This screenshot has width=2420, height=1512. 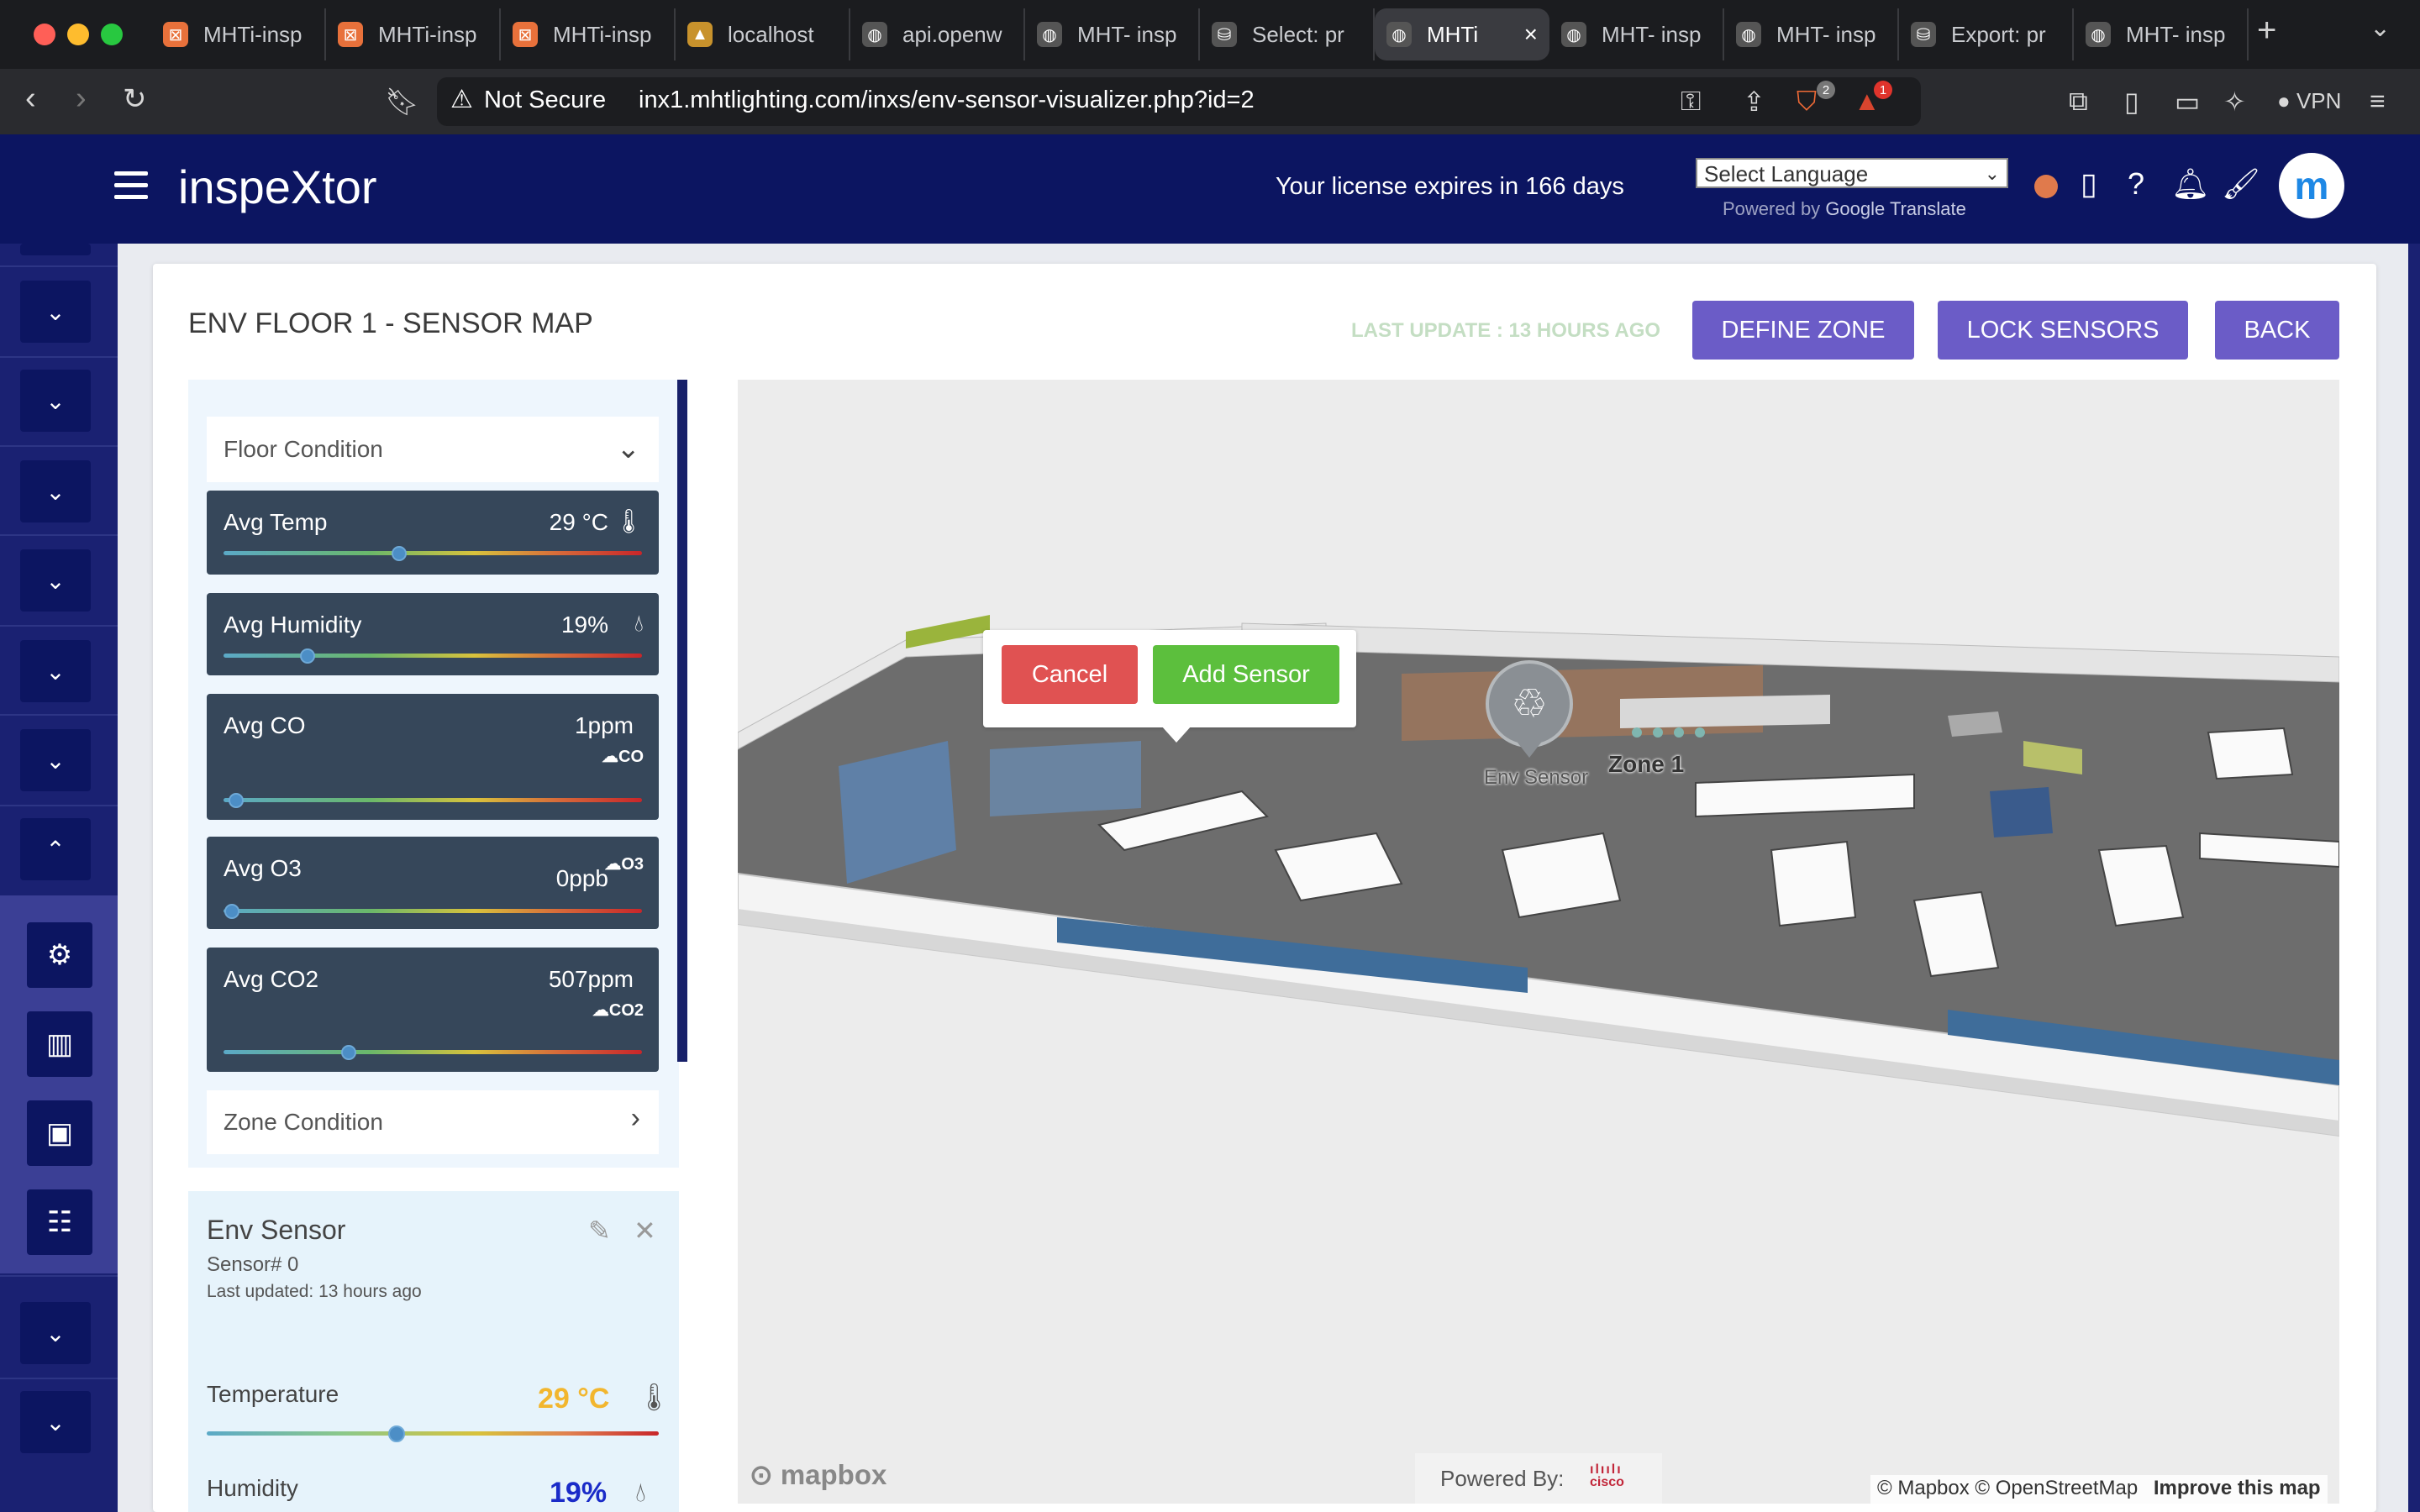 What do you see at coordinates (2079, 102) in the screenshot?
I see `extensions-icon: ⧉` at bounding box center [2079, 102].